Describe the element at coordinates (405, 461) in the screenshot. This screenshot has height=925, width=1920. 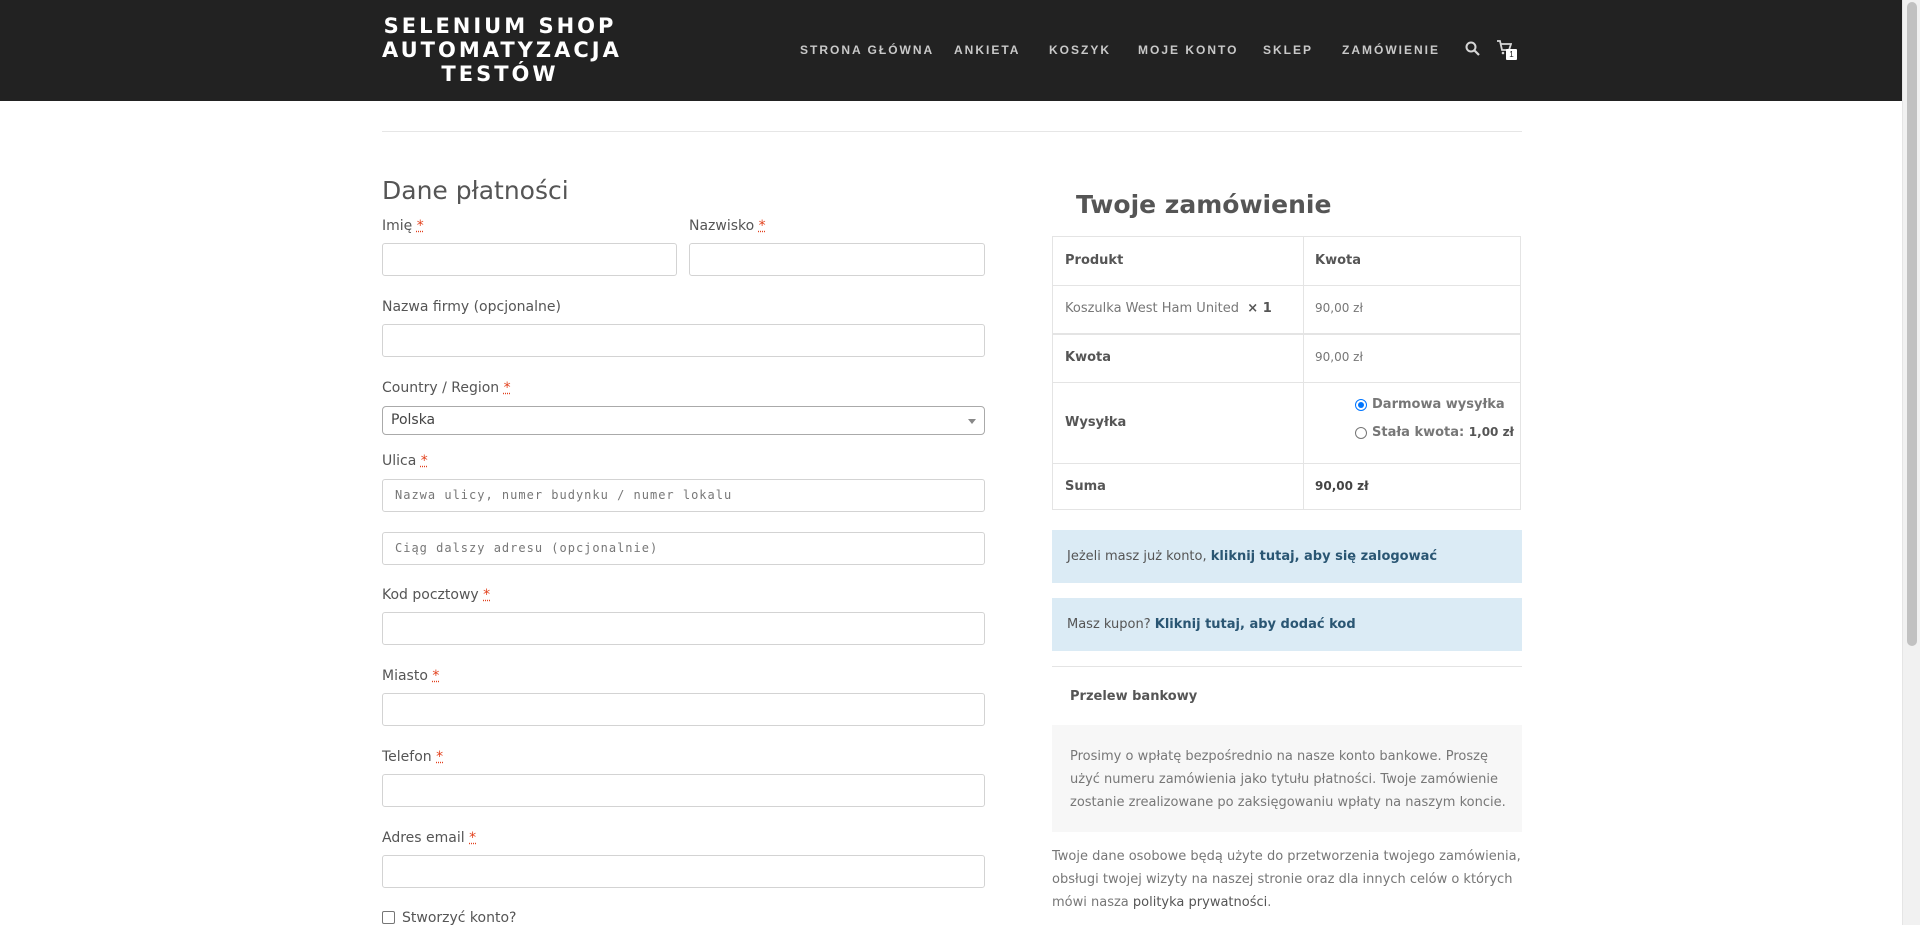
I see `street-label: Ulica *` at that location.